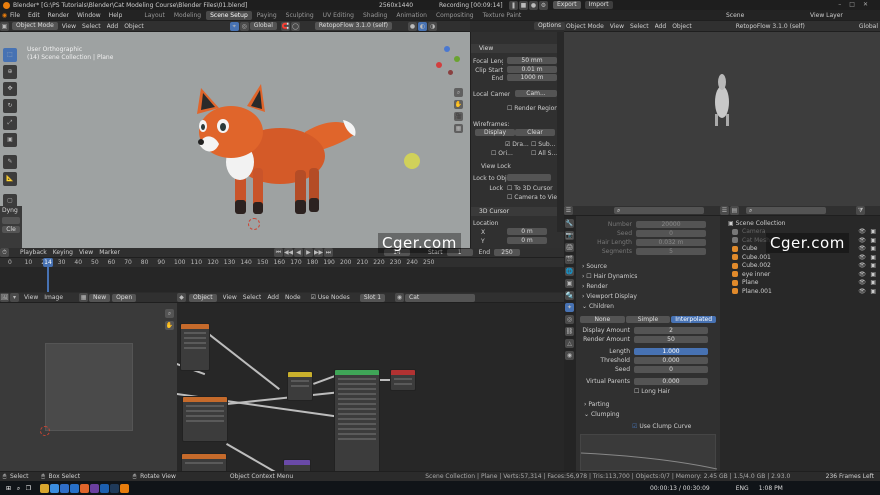 The image size is (880, 495). Describe the element at coordinates (400, 297) in the screenshot. I see `material-browse-icon: ◉` at that location.